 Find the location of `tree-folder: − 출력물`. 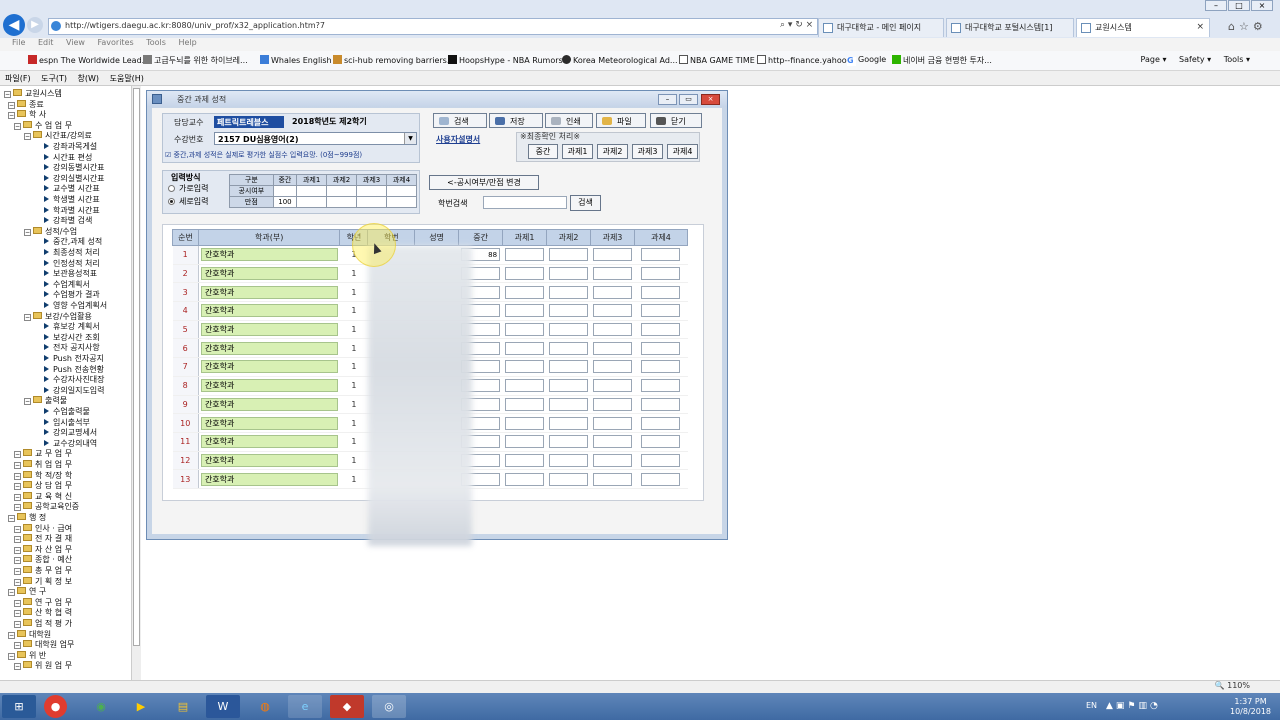

tree-folder: − 출력물 is located at coordinates (45, 401).